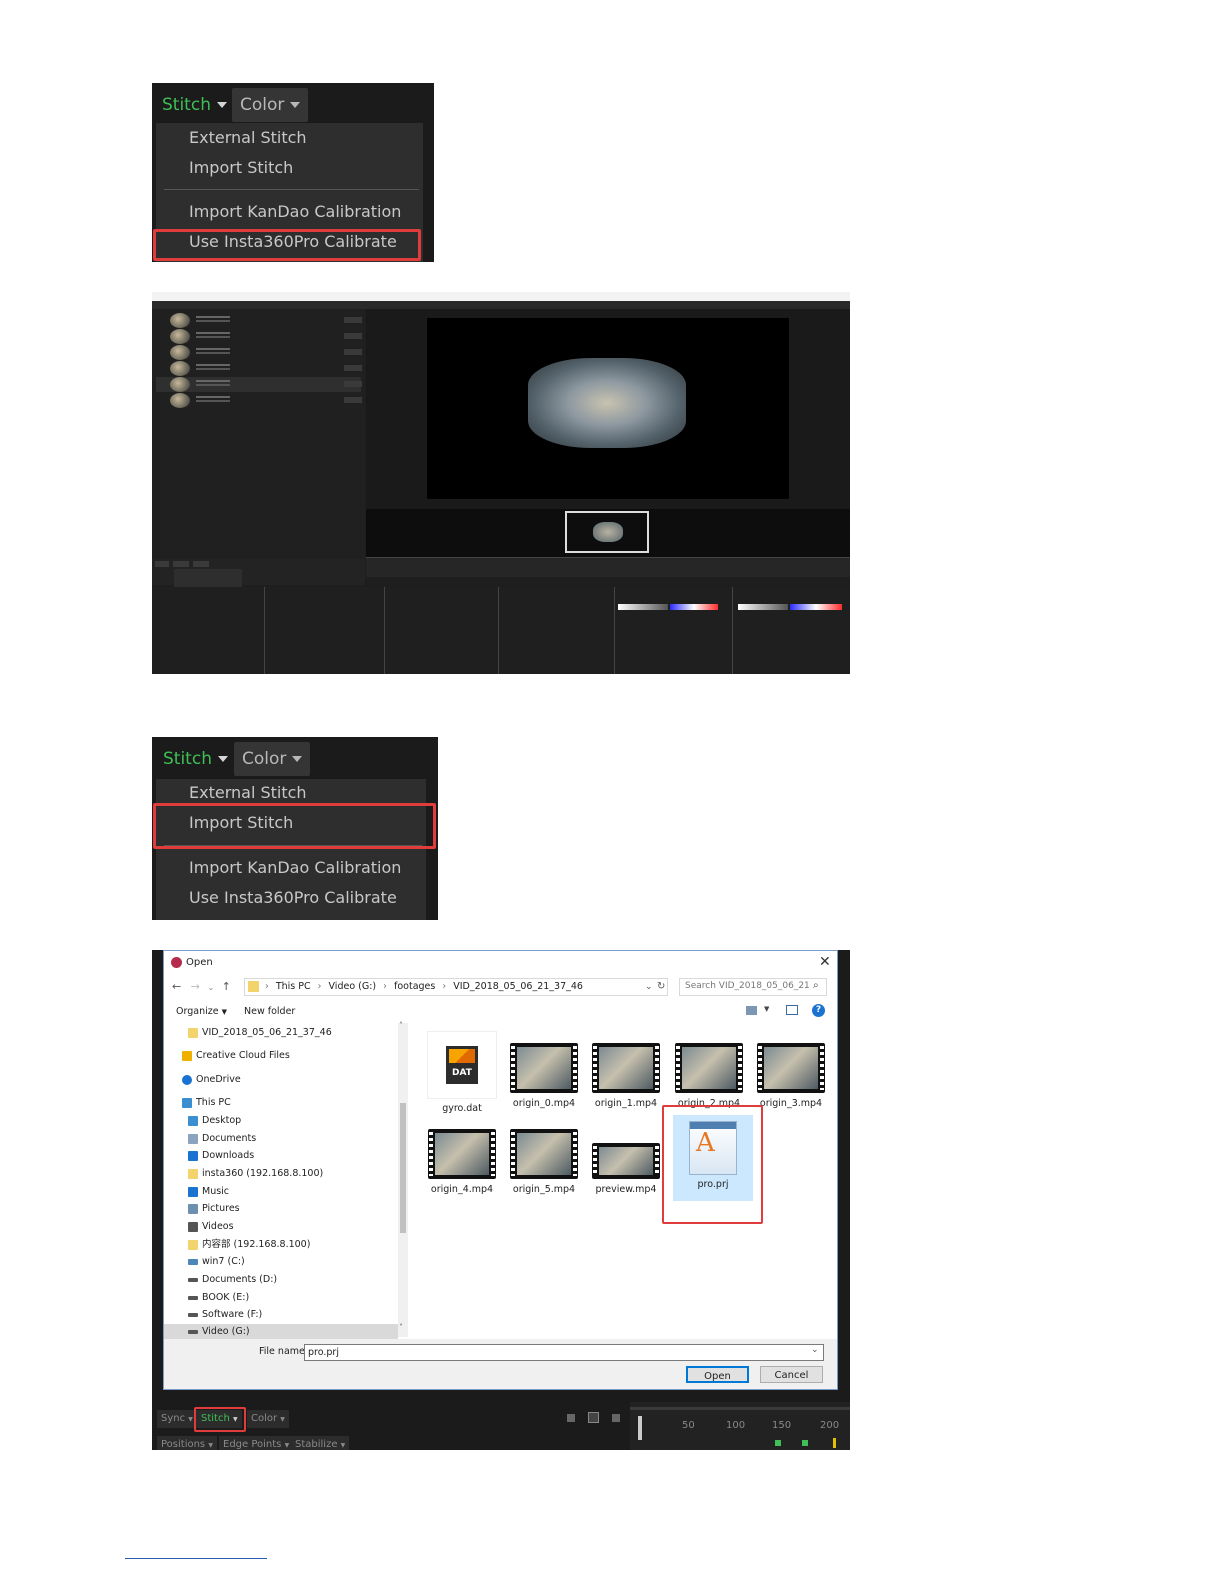 Image resolution: width=1224 pixels, height=1584 pixels. Describe the element at coordinates (740, 1426) in the screenshot. I see `timeline-ruler: 50 100 150 200` at that location.